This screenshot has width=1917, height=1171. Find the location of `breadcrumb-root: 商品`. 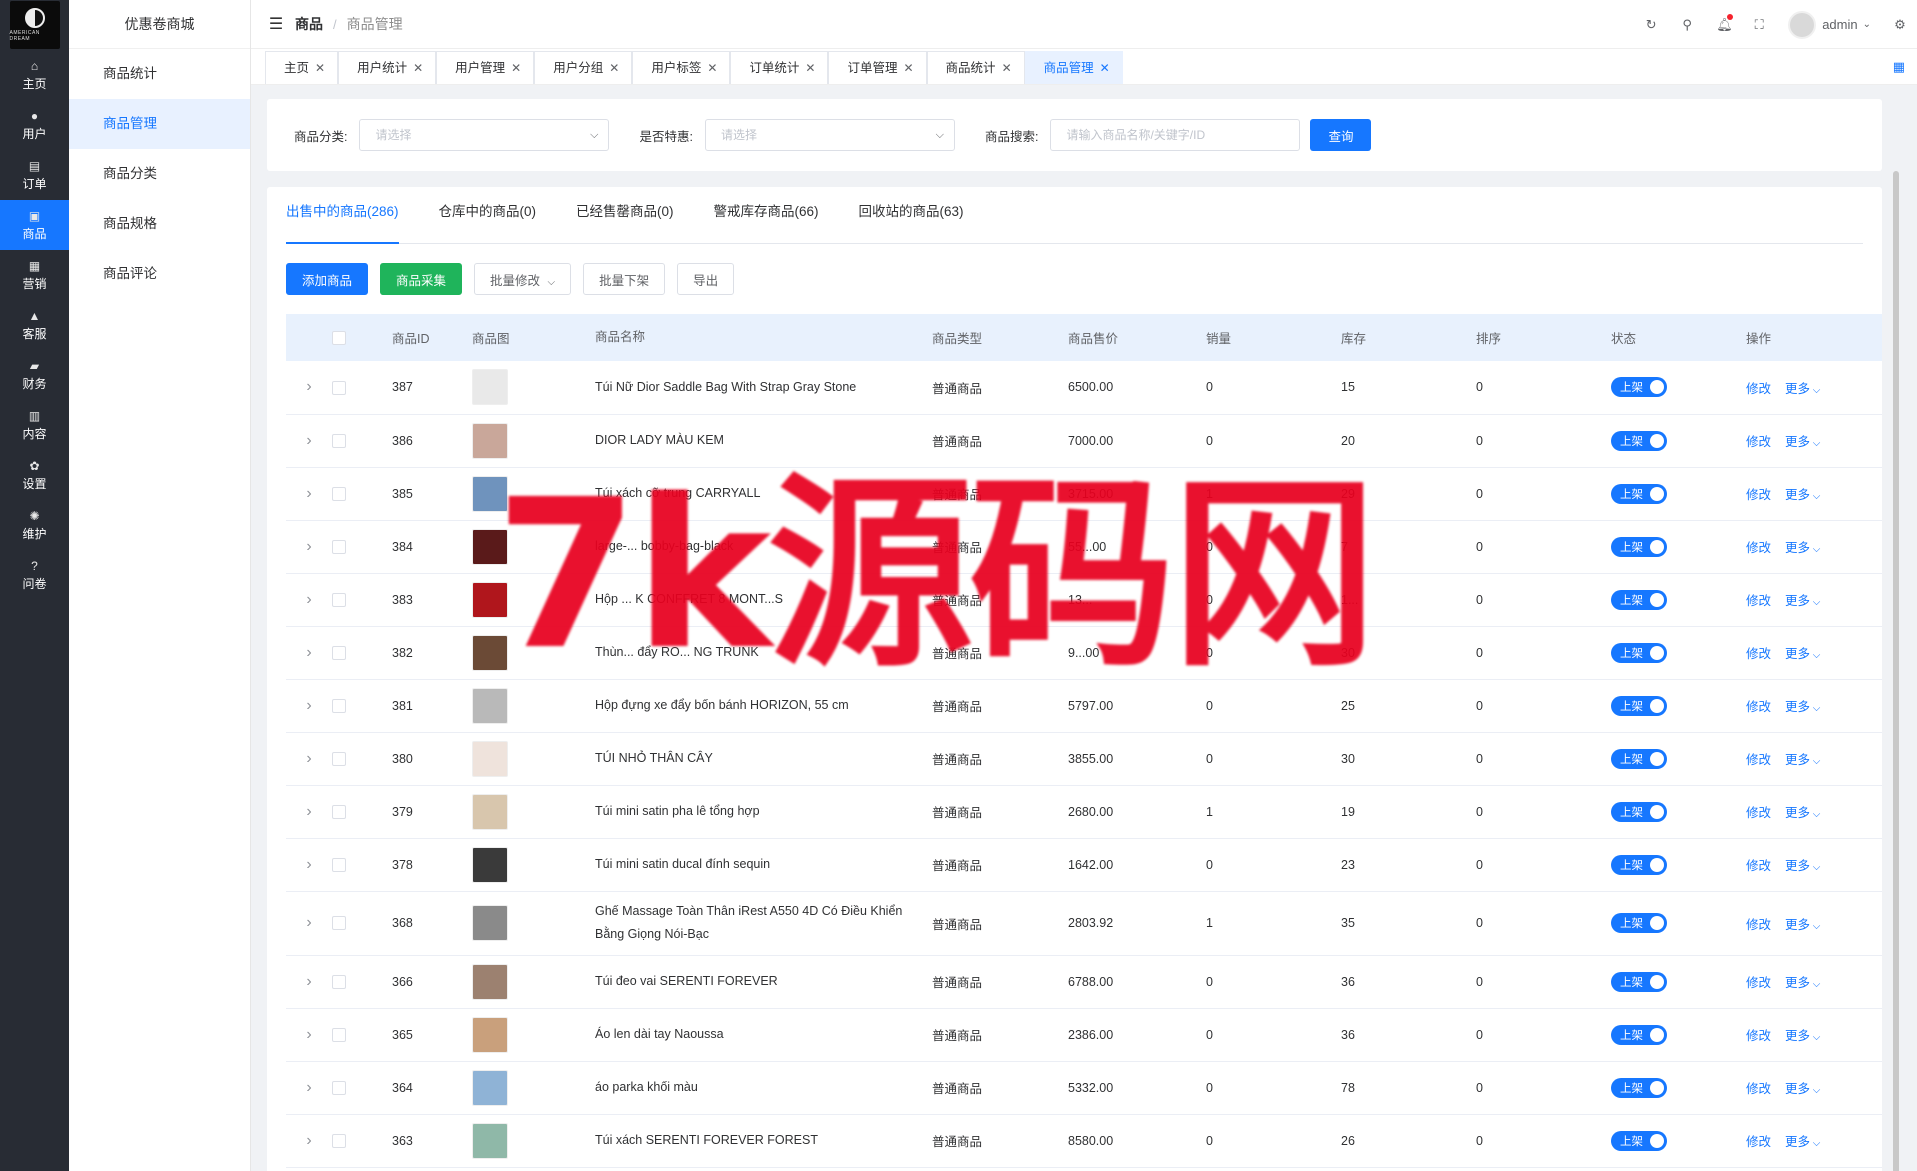

breadcrumb-root: 商品 is located at coordinates (309, 24).